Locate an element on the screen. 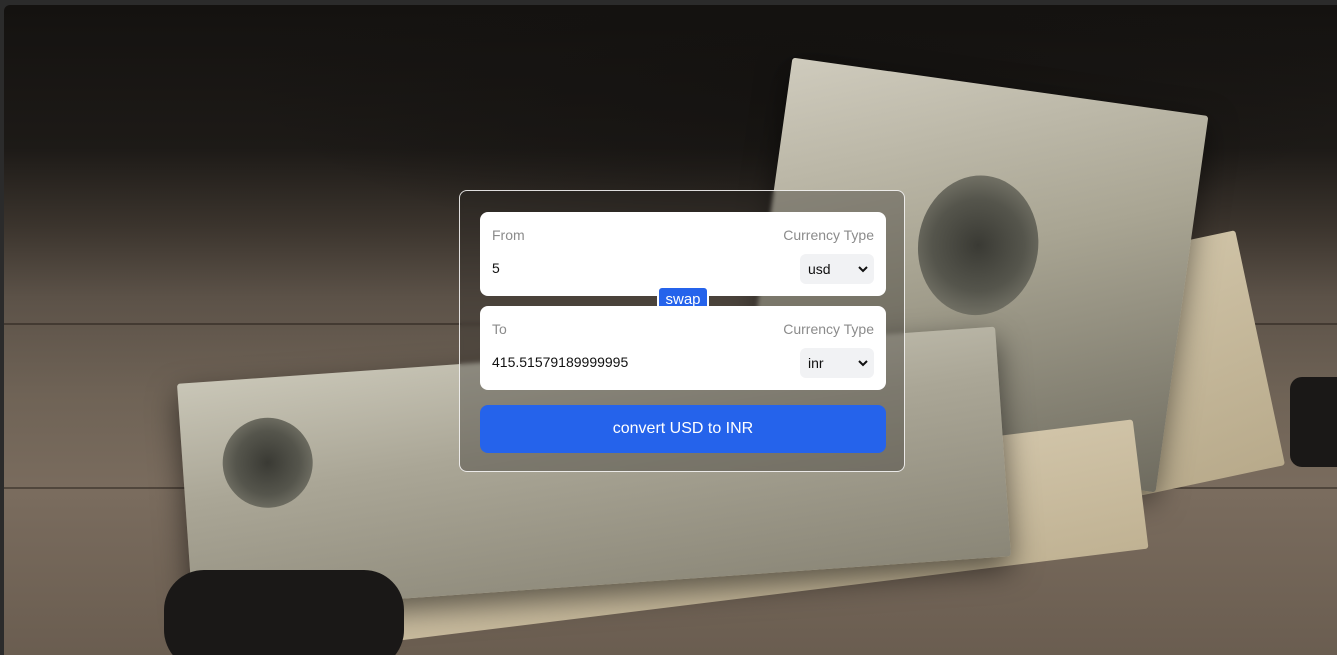 The height and width of the screenshot is (655, 1337). to-label: To is located at coordinates (499, 329).